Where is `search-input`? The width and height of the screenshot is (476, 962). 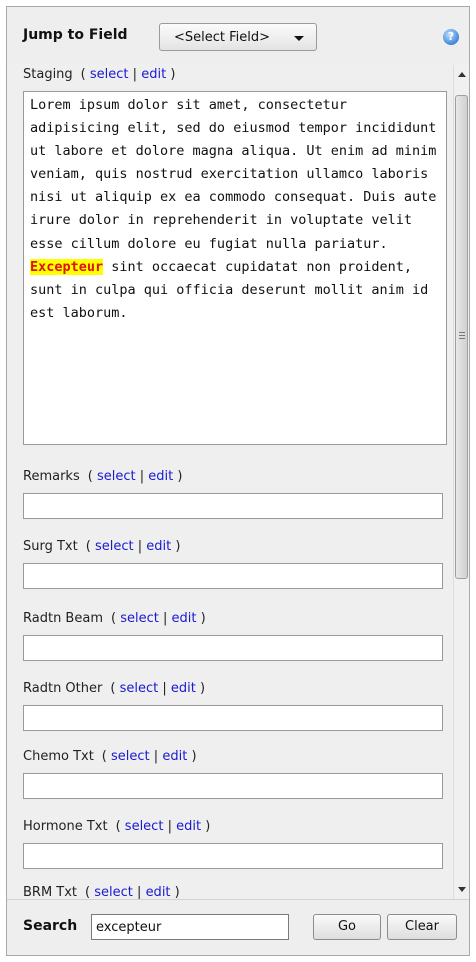 search-input is located at coordinates (190, 927).